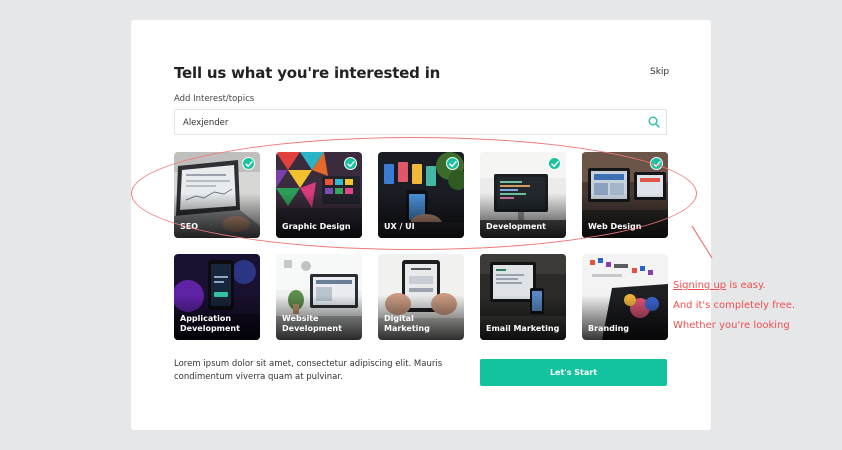 The image size is (842, 450). I want to click on note-line2: And it's completely free., so click(734, 305).